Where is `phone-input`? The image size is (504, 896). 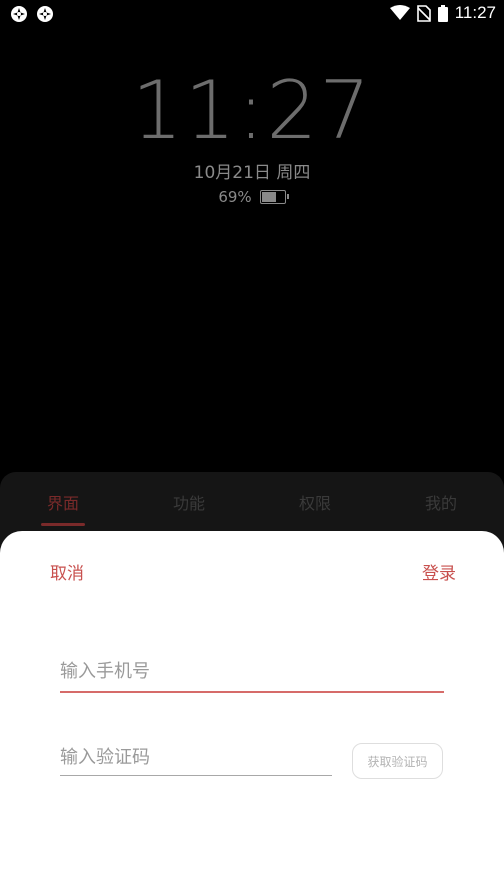
phone-input is located at coordinates (252, 671).